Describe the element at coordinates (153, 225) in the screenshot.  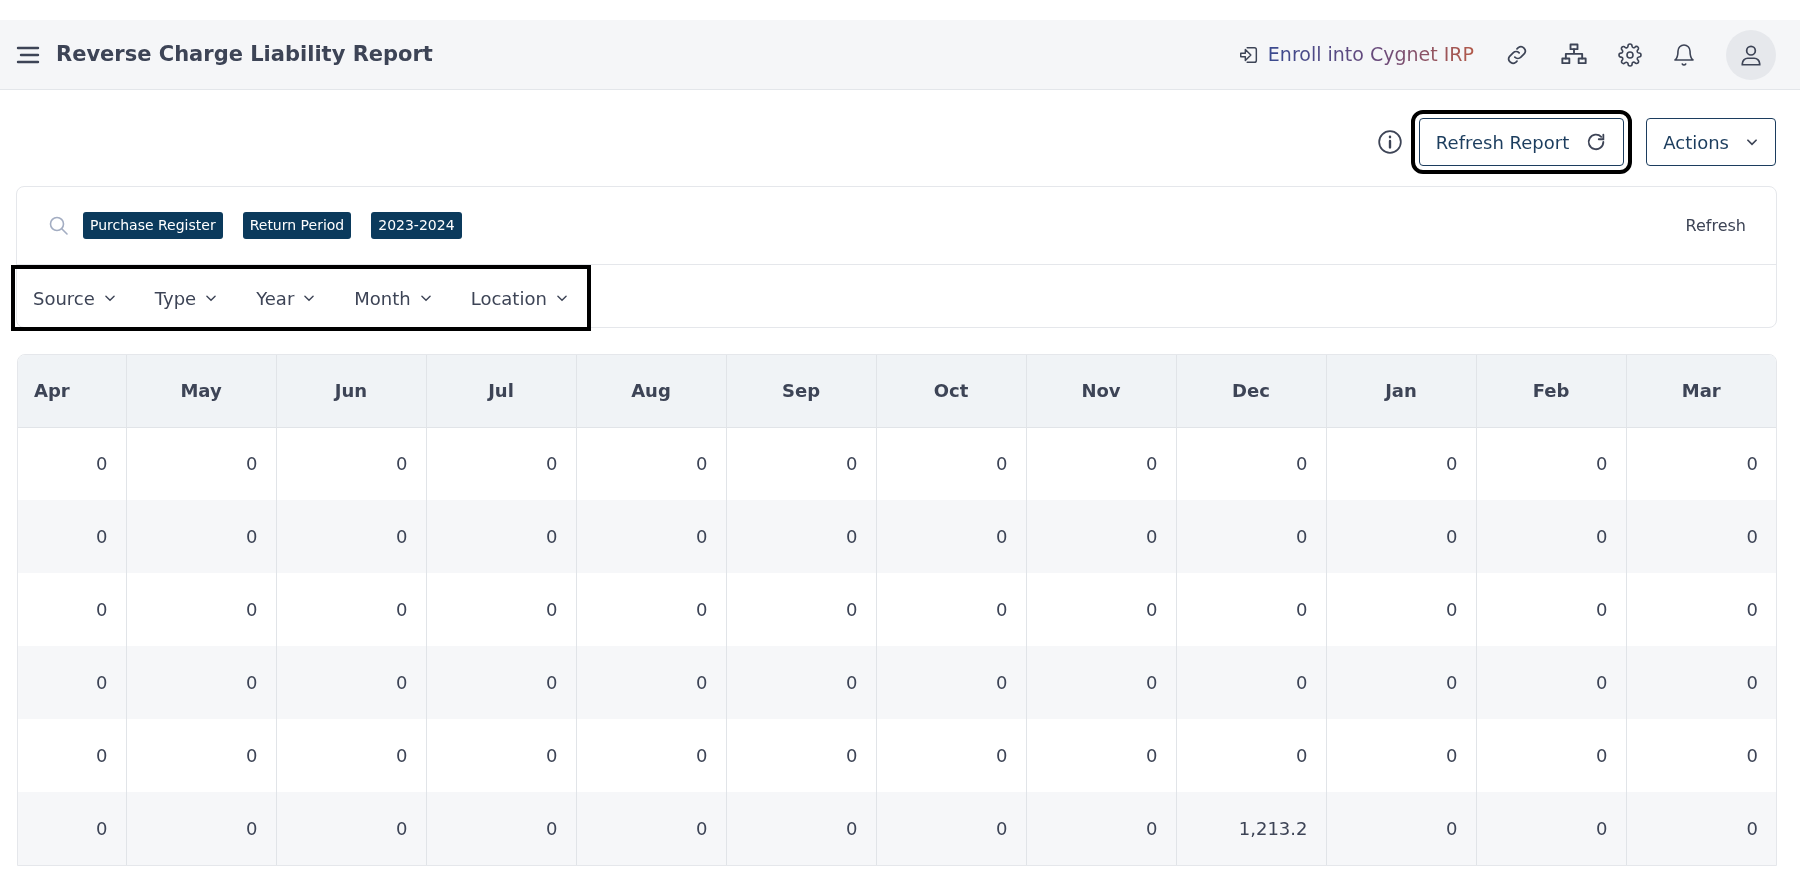
I see `filter-chip: Purchase Register` at that location.